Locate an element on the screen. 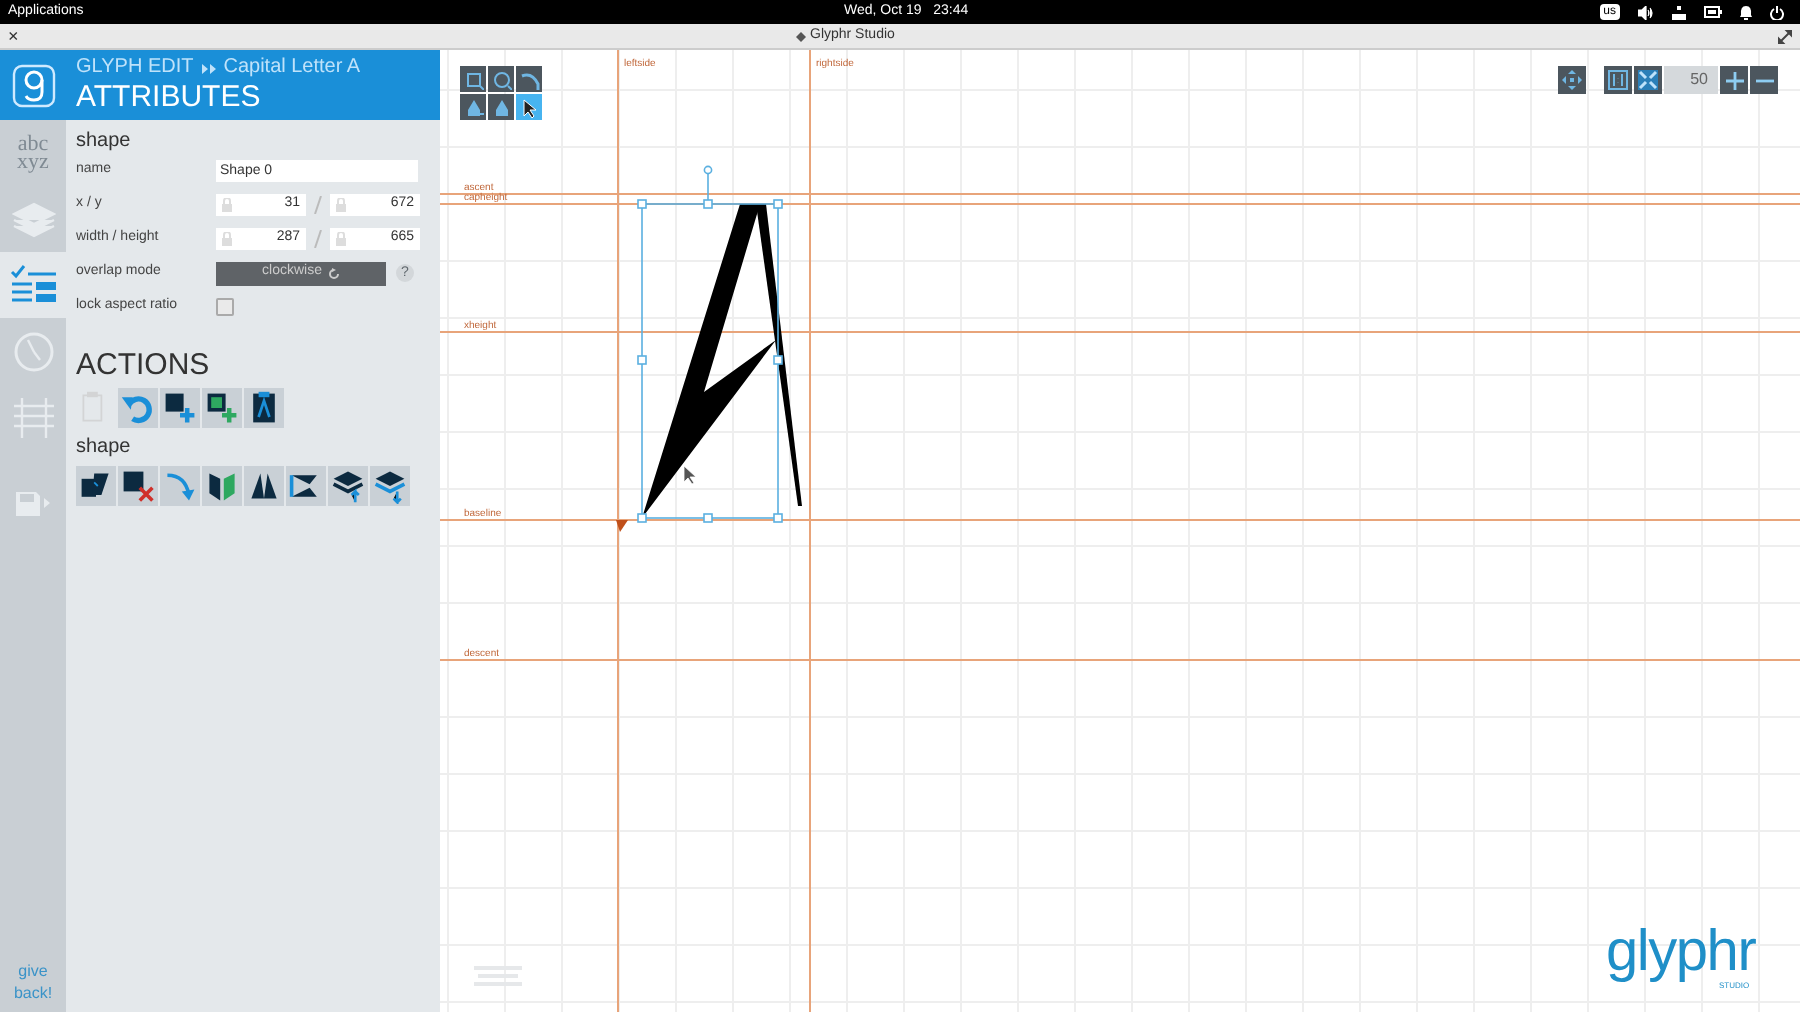 Image resolution: width=1800 pixels, height=1012 pixels. curved-arrow-icon is located at coordinates (180, 486).